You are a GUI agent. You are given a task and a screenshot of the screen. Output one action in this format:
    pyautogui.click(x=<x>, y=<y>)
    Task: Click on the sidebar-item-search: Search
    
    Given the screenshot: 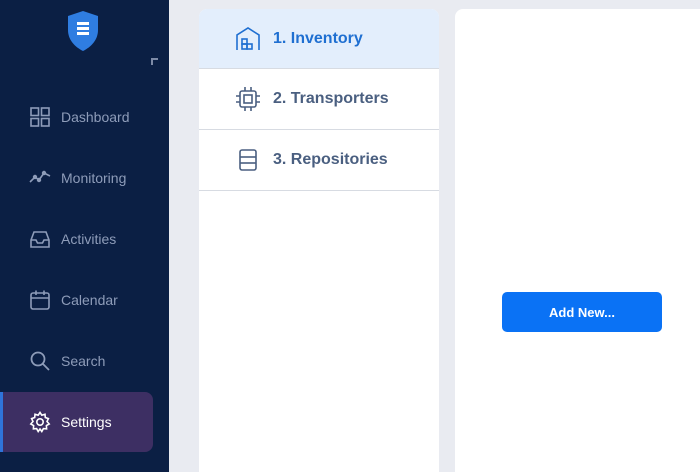 What is the action you would take?
    pyautogui.click(x=76, y=361)
    